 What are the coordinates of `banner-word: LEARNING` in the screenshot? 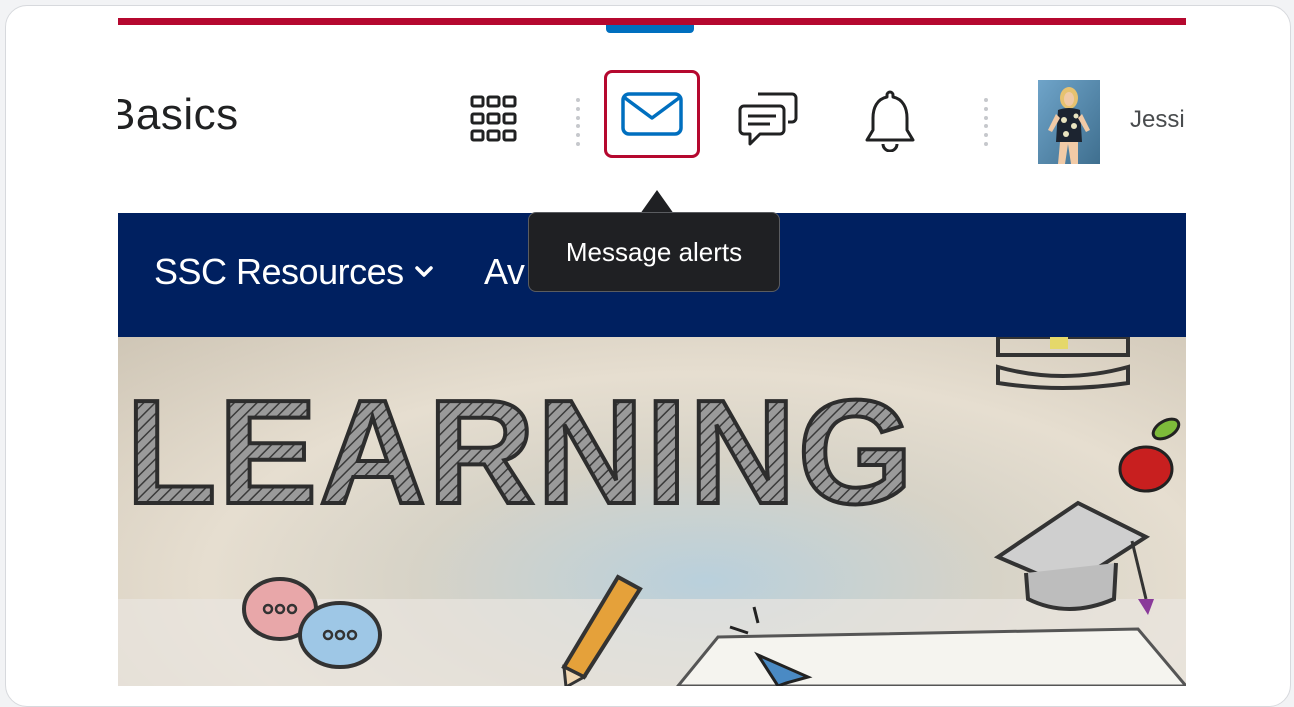 It's located at (520, 452).